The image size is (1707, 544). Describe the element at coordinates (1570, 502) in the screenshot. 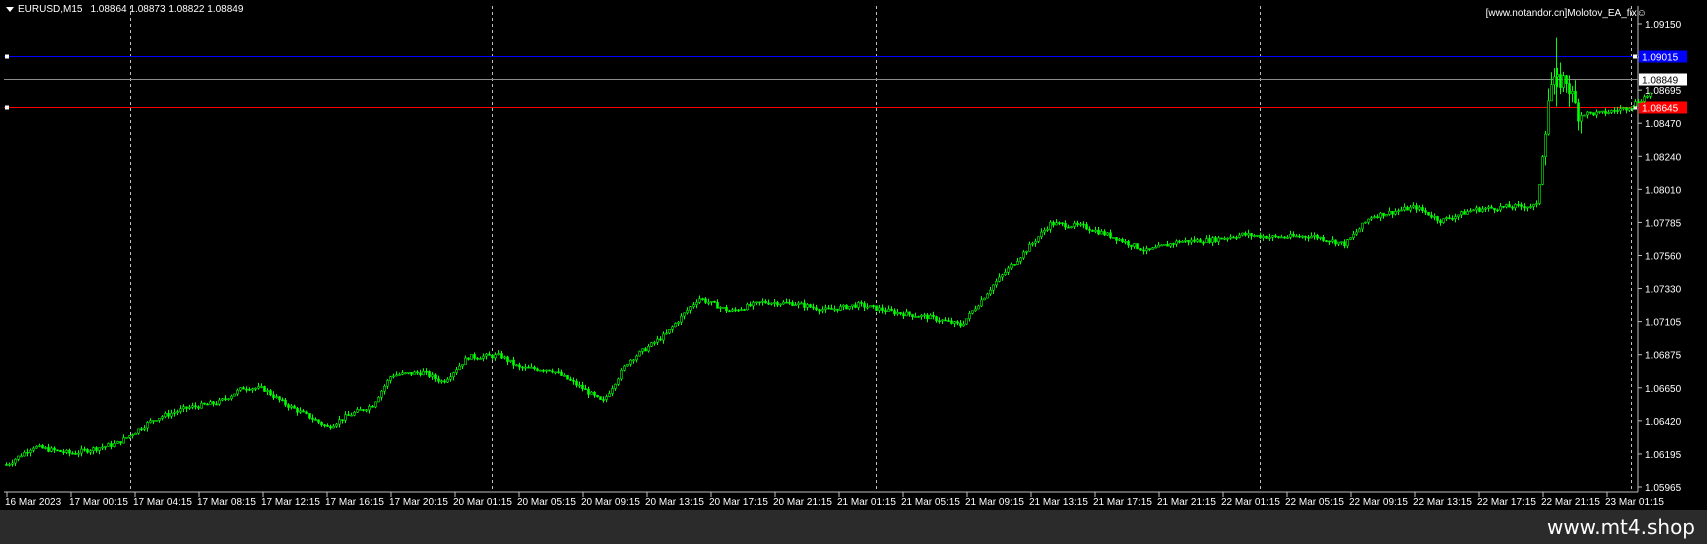

I see `time-tick-label: 22 Mar 21:15` at that location.